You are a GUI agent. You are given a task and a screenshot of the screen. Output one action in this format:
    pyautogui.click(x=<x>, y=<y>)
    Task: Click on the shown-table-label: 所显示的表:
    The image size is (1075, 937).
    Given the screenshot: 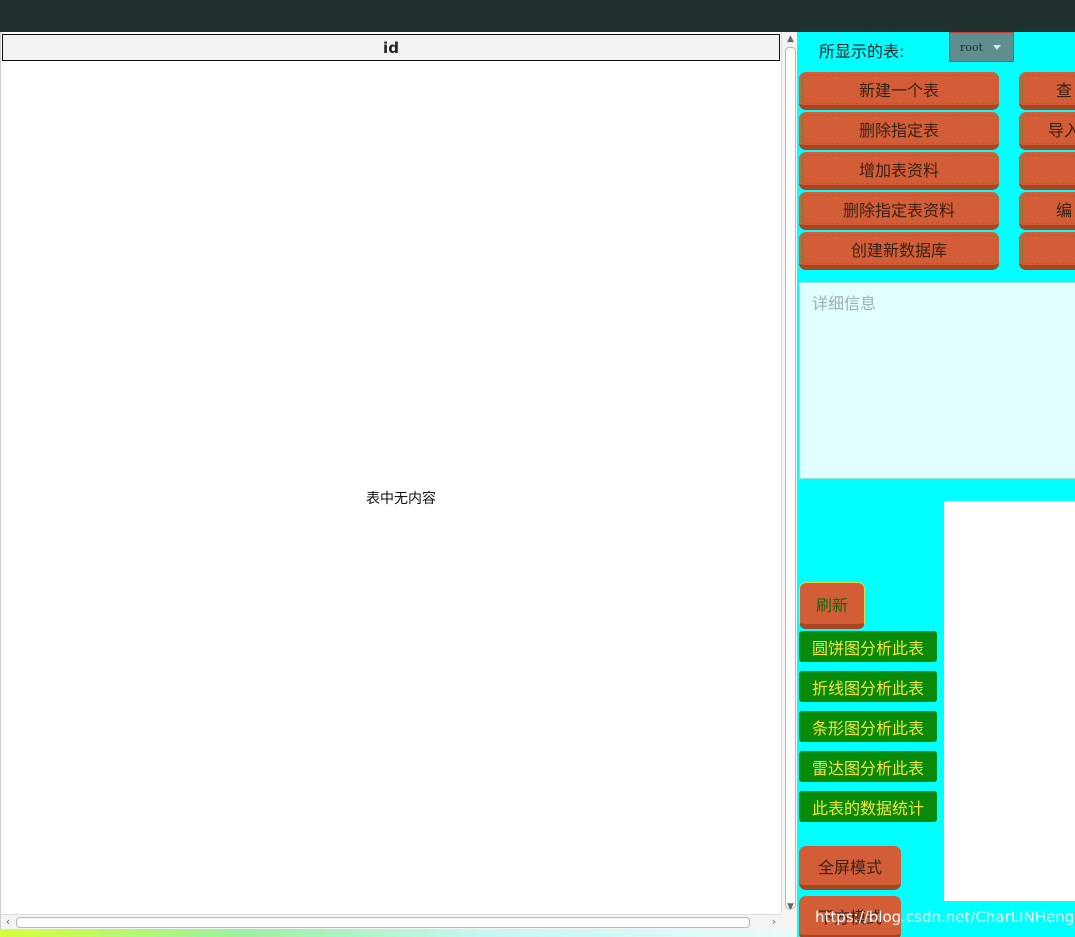 What is the action you would take?
    pyautogui.click(x=862, y=51)
    